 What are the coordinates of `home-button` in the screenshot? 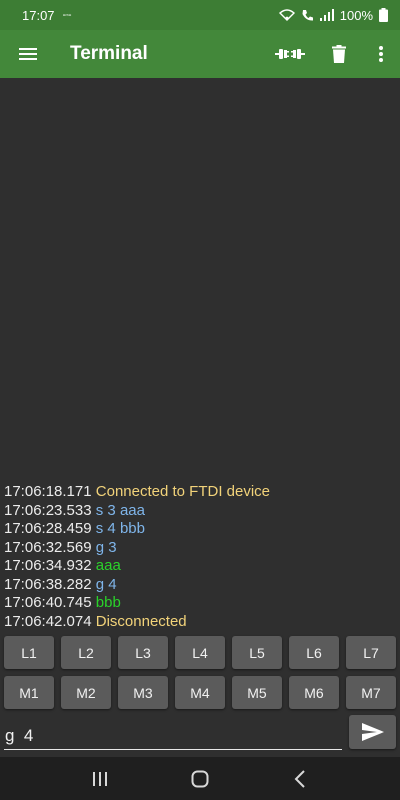 It's located at (200, 778).